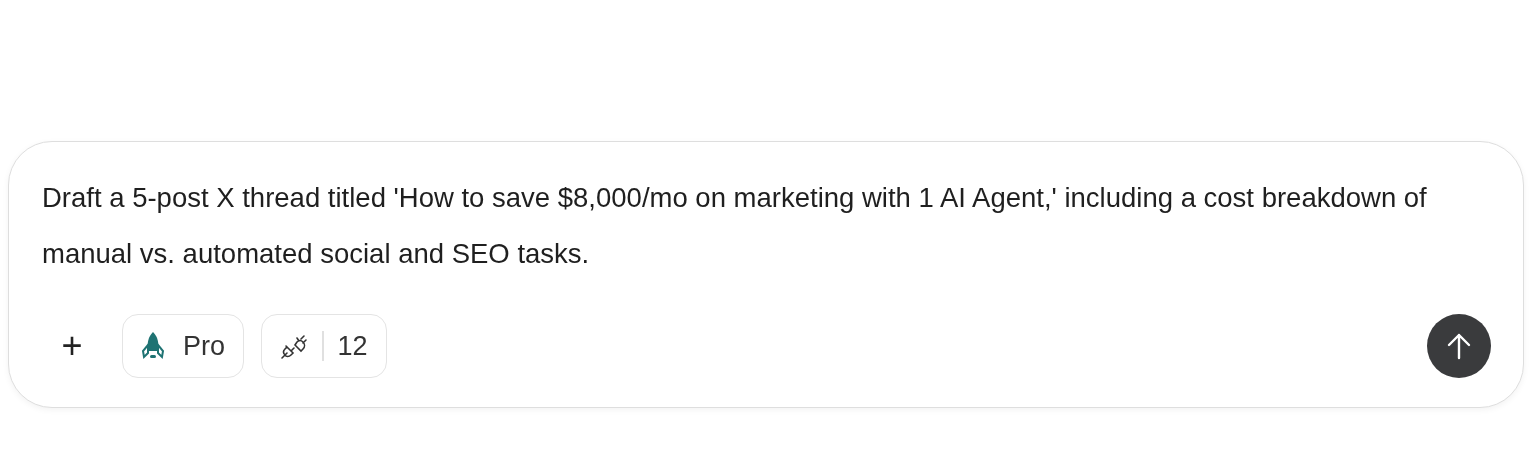 The image size is (1536, 450). I want to click on arrow-up-icon, so click(1459, 346).